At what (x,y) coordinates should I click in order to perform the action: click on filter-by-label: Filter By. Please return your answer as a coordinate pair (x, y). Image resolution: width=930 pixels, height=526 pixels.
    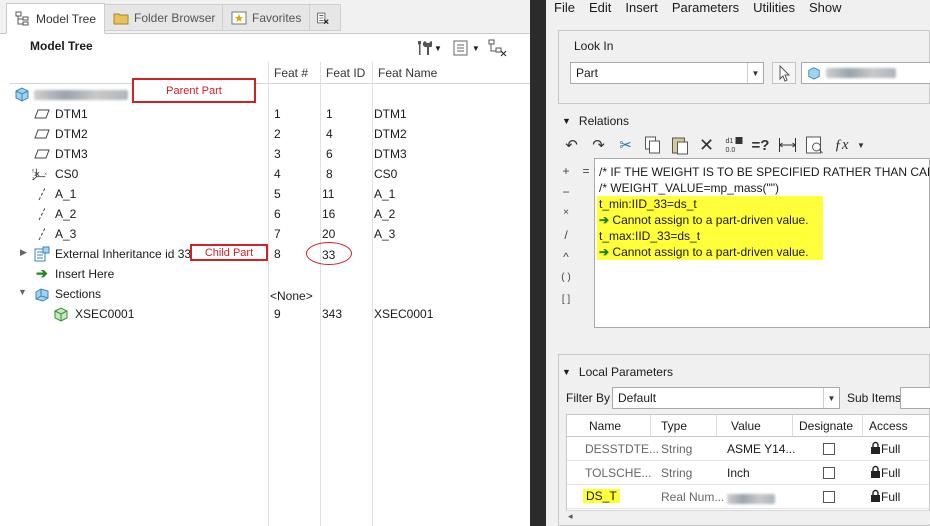
    Looking at the image, I should click on (588, 398).